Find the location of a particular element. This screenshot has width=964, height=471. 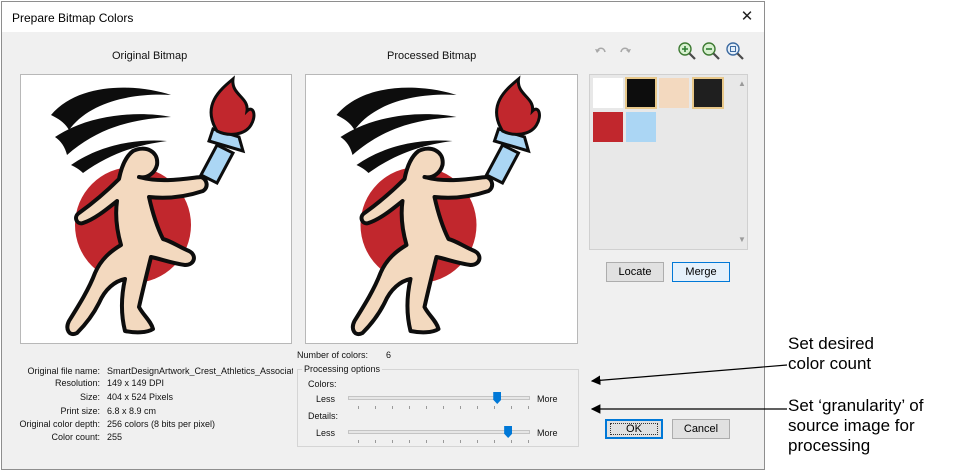

annotation-color-count: Set desired color count is located at coordinates (831, 354).